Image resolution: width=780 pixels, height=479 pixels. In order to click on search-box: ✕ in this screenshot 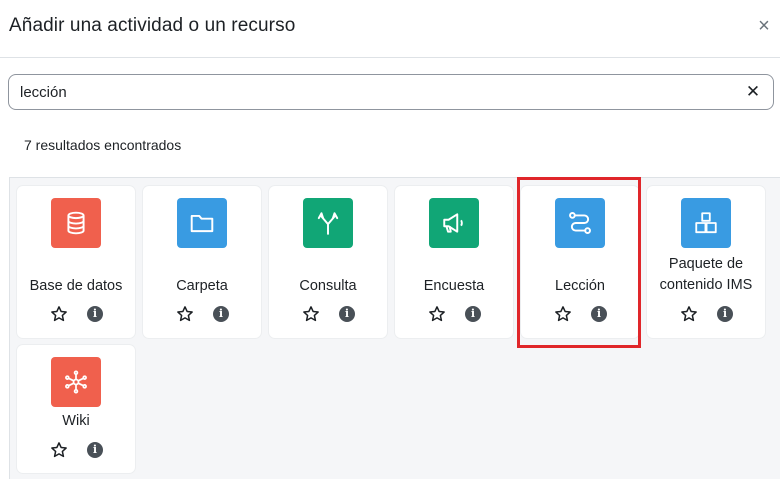, I will do `click(391, 92)`.